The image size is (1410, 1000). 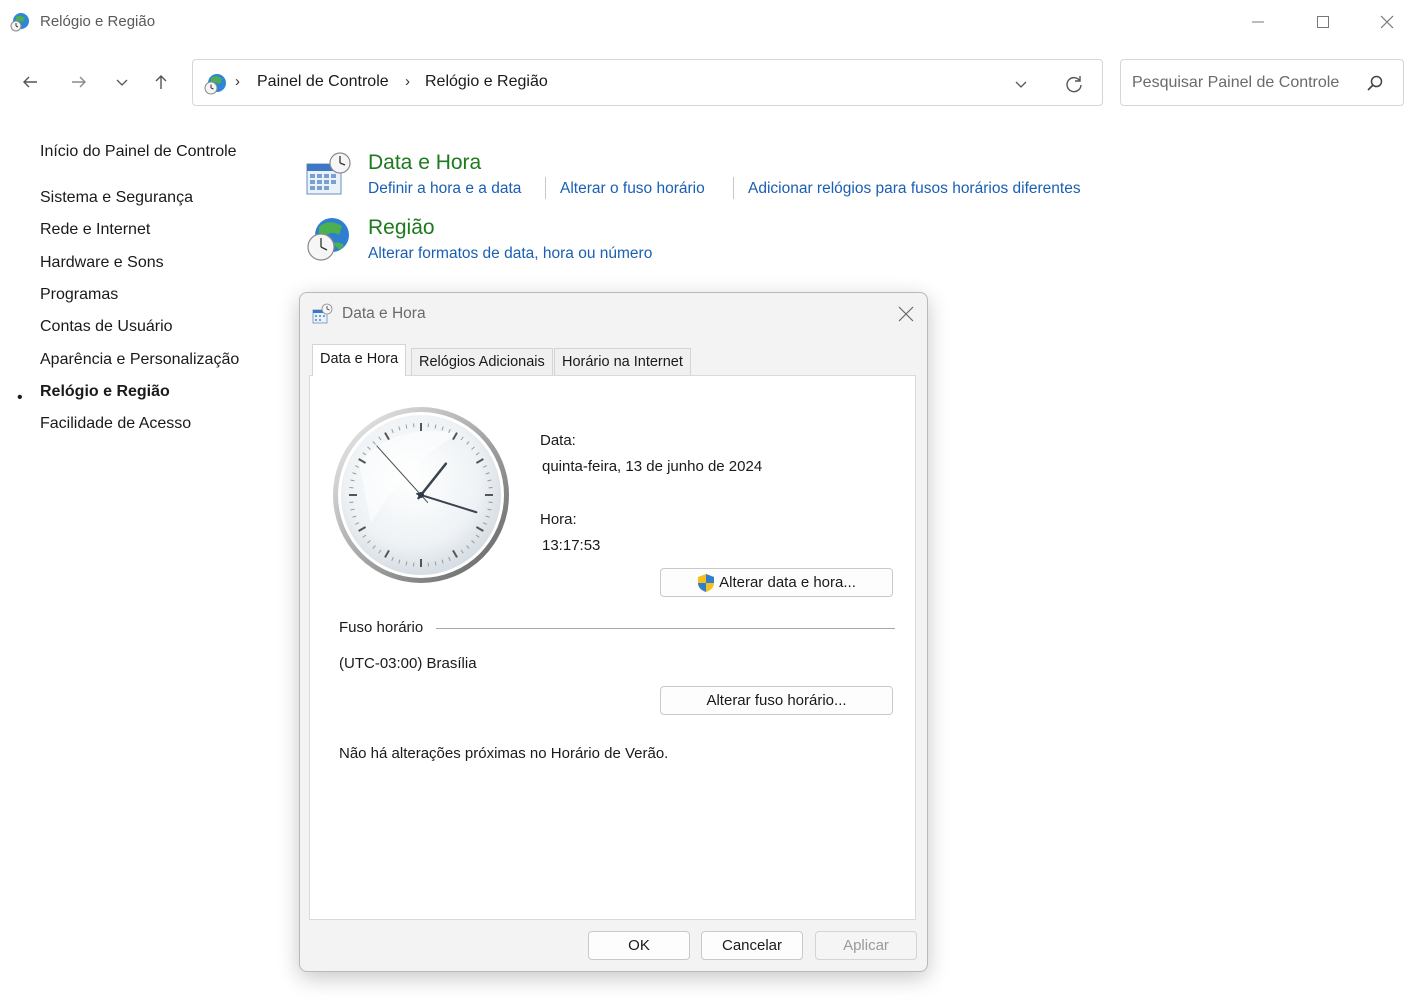 I want to click on forward-button, so click(x=79, y=82).